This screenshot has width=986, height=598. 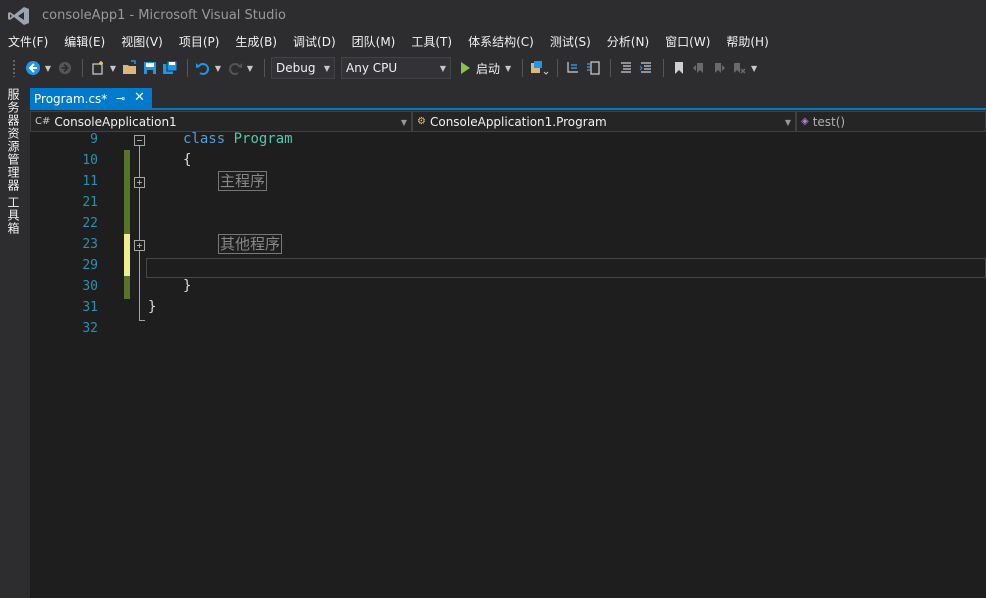 I want to click on type-select: ⚙ ConsoleApplication1.Program ▼, so click(x=604, y=121).